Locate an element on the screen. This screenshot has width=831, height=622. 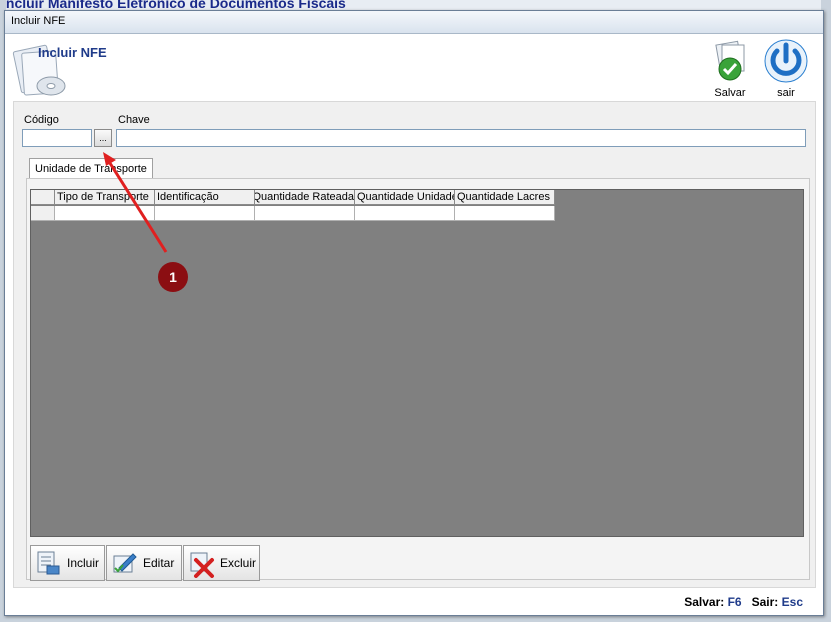
exit-shortcut-key: Esc is located at coordinates (792, 602).